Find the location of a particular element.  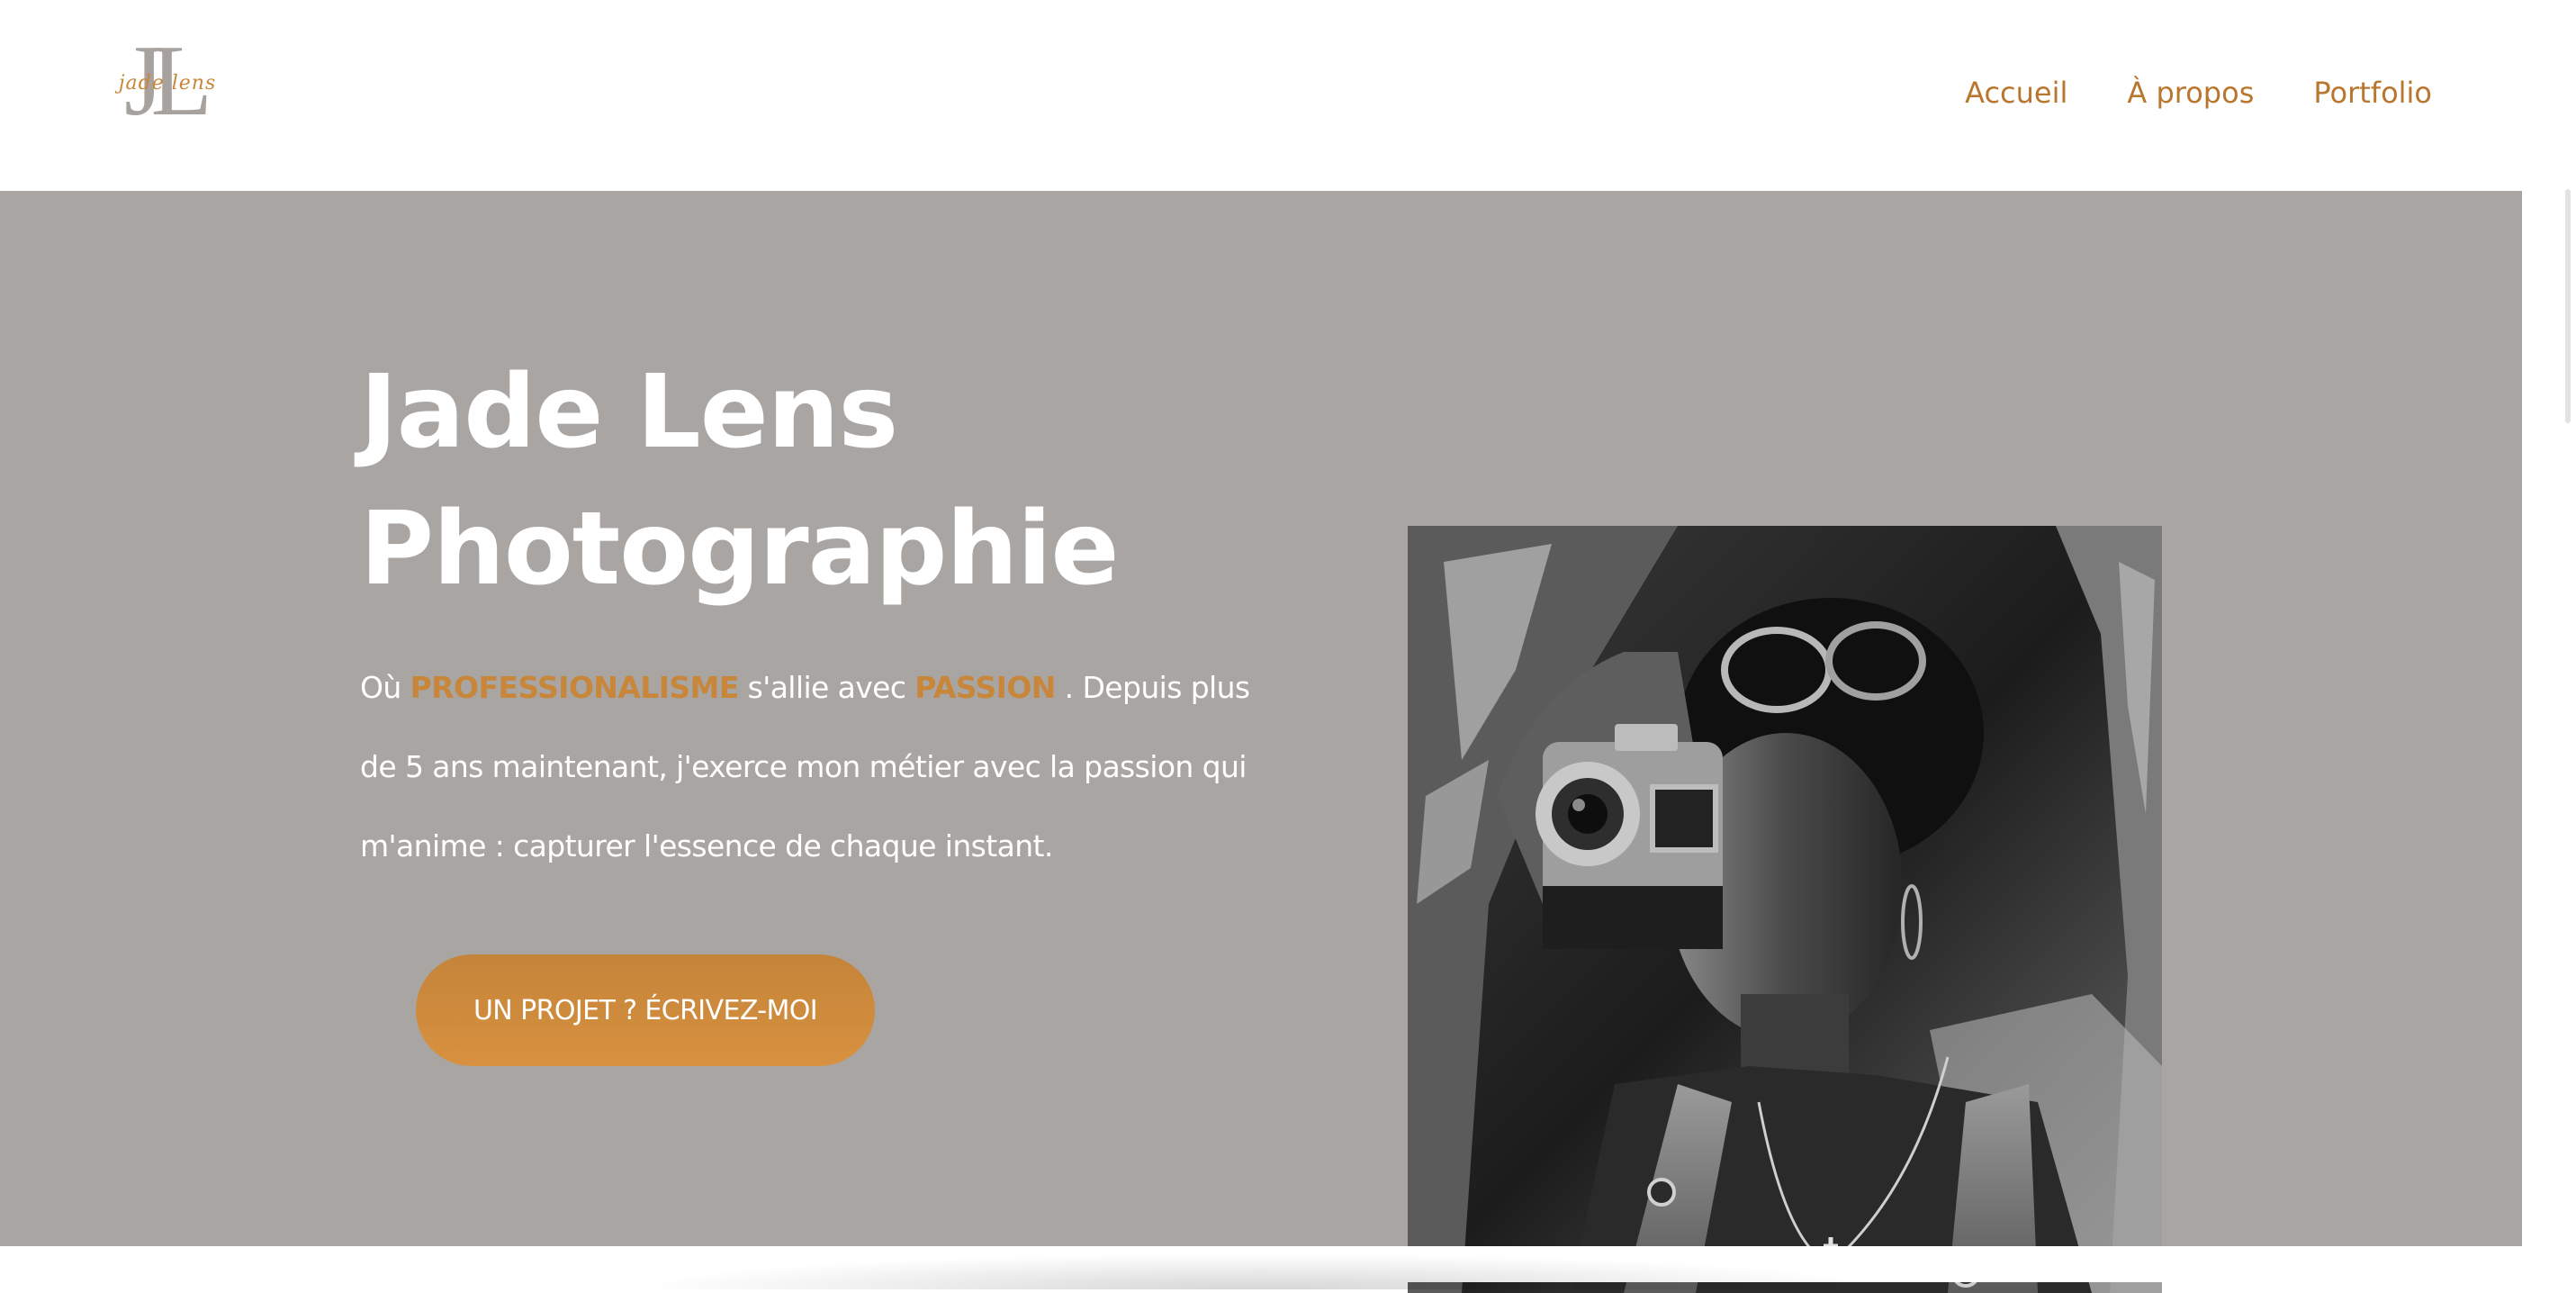

contact-cta-button: UN PROJET ? ÉCRIVEZ-MOI is located at coordinates (645, 1010).